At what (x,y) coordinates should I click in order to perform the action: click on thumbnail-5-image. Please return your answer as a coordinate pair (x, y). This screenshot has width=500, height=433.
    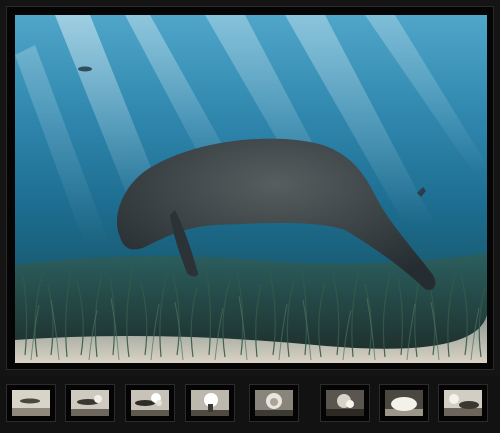
    Looking at the image, I should click on (274, 403).